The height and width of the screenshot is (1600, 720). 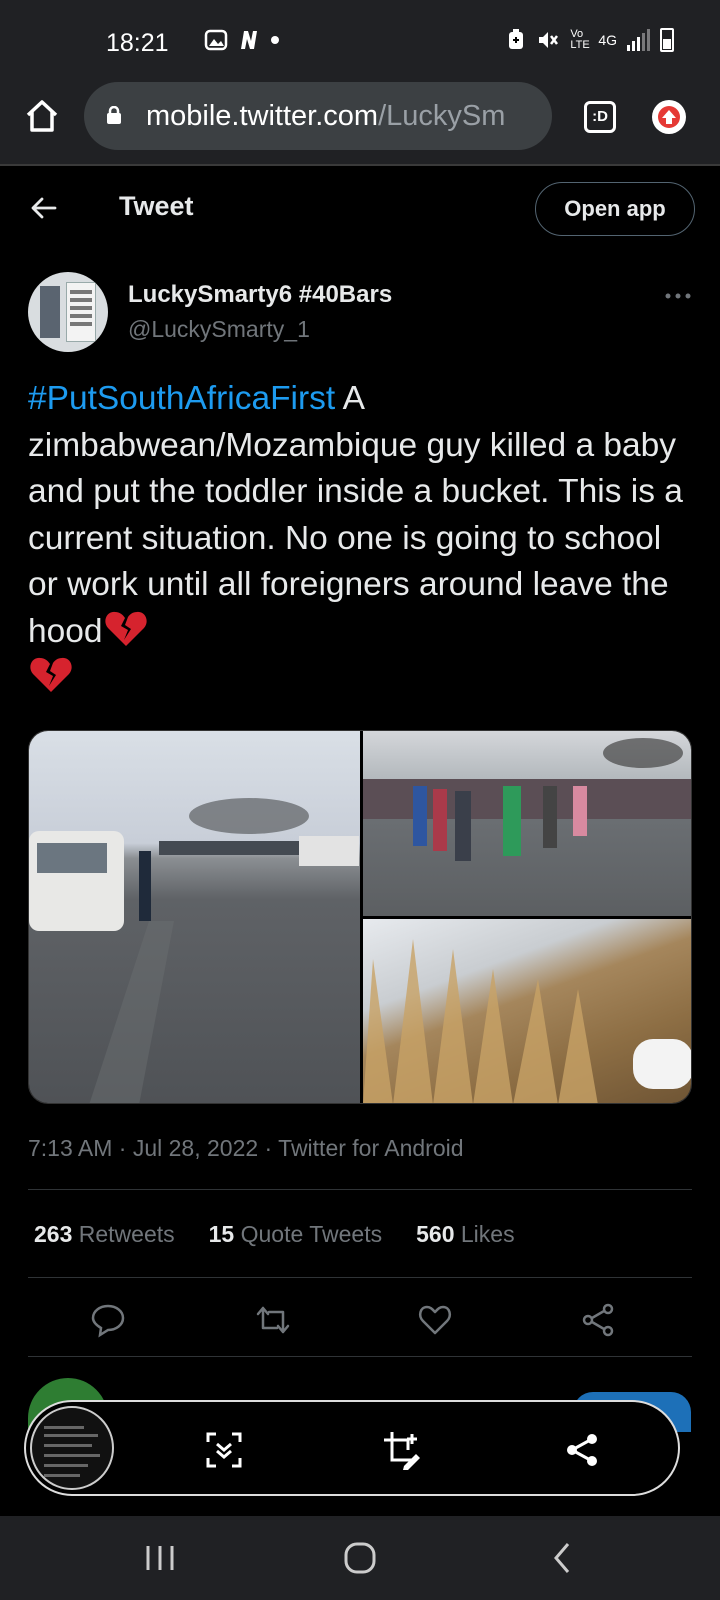 What do you see at coordinates (216, 40) in the screenshot?
I see `gallery-icon` at bounding box center [216, 40].